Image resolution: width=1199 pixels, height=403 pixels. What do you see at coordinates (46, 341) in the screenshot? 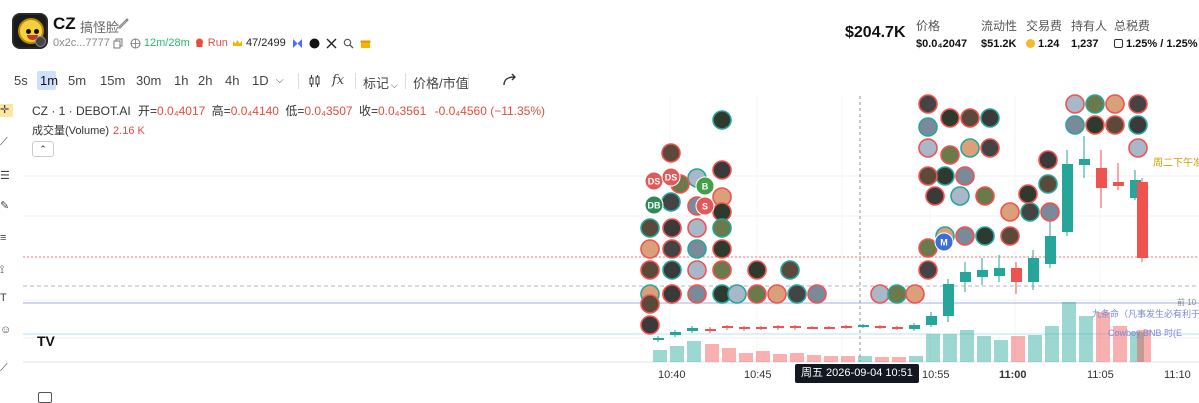
I see `tradingview-logo: TV` at bounding box center [46, 341].